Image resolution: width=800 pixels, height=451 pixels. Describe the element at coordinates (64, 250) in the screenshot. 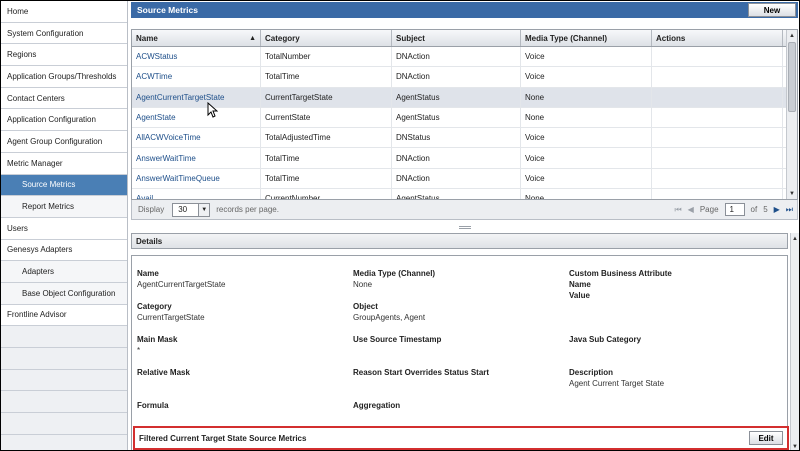

I see `sidebar-item-genesys-adapters: Genesys Adapters` at that location.